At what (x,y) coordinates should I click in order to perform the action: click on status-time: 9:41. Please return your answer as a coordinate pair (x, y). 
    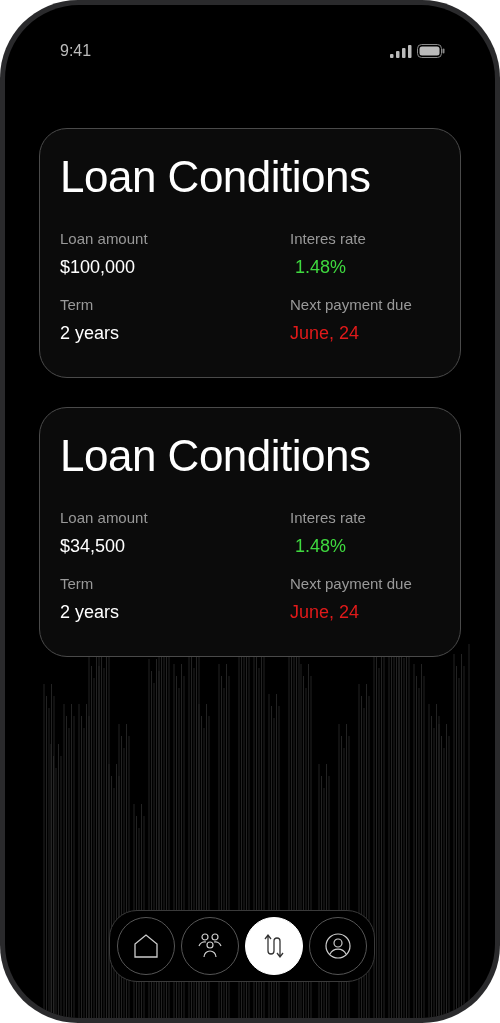
    Looking at the image, I should click on (76, 51).